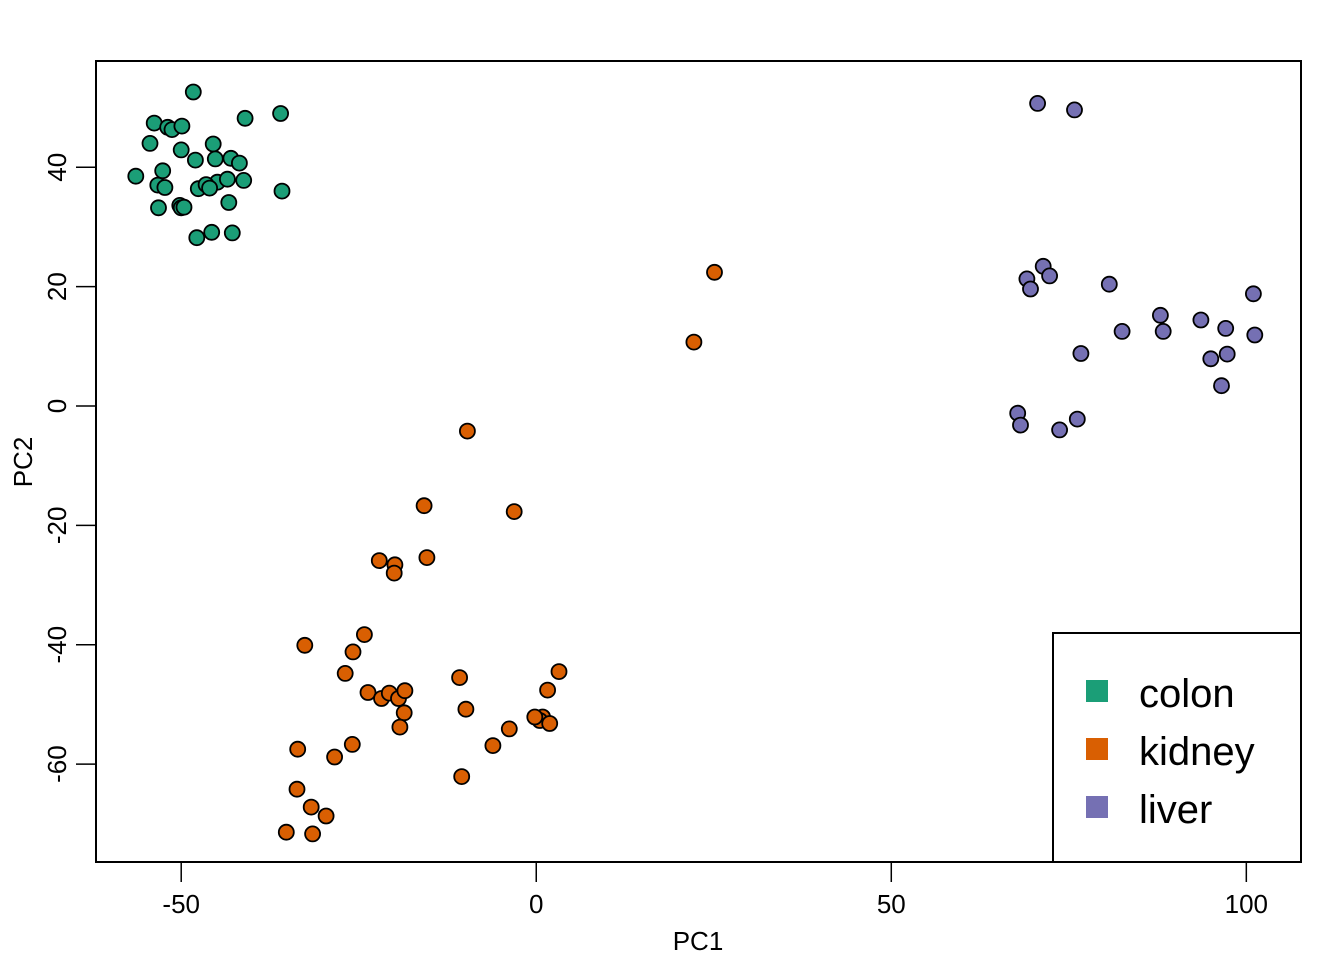  What do you see at coordinates (1187, 694) in the screenshot?
I see `legend-label-colon: colon` at bounding box center [1187, 694].